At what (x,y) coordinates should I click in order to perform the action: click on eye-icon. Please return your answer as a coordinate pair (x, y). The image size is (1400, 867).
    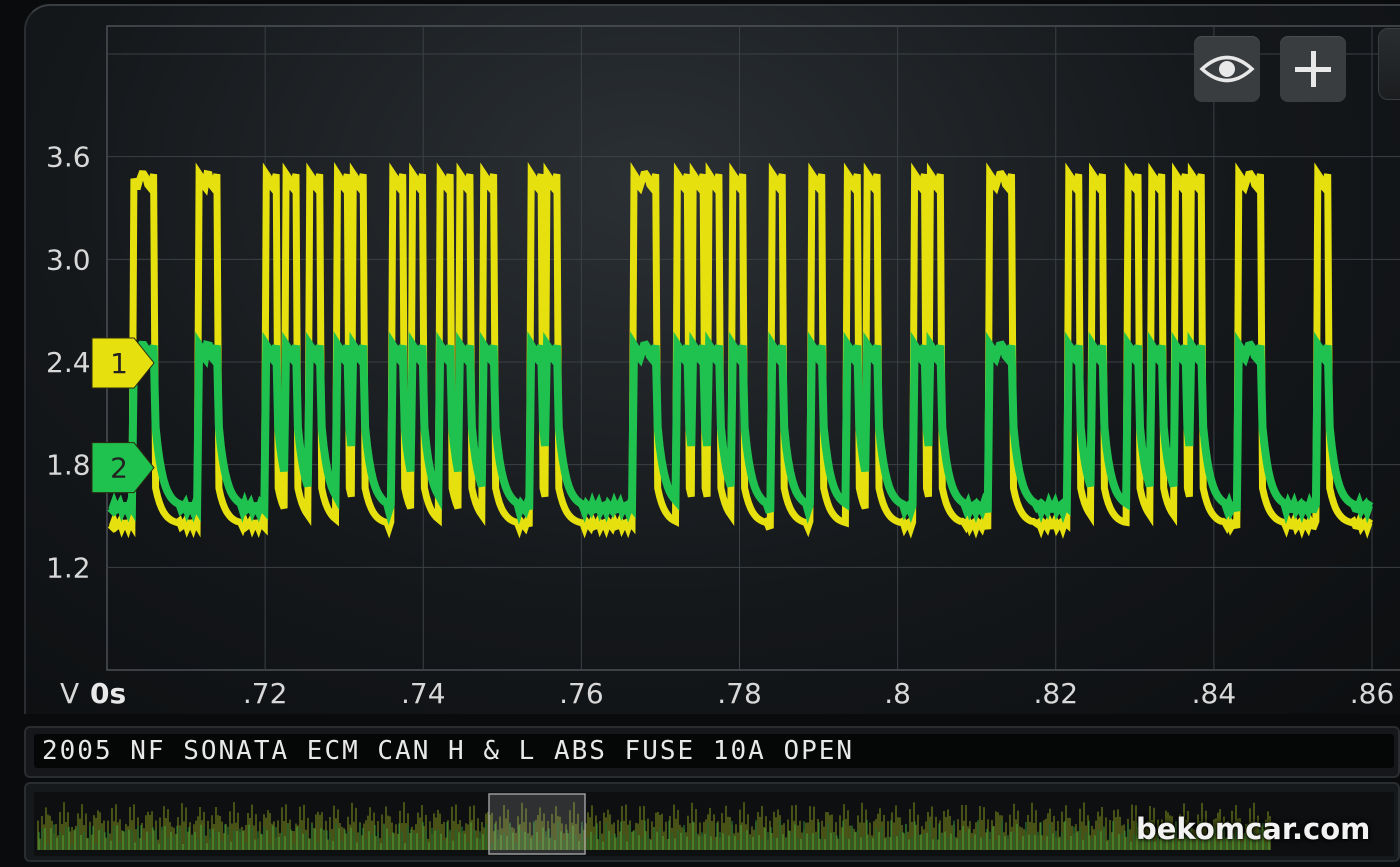
    Looking at the image, I should click on (1227, 69).